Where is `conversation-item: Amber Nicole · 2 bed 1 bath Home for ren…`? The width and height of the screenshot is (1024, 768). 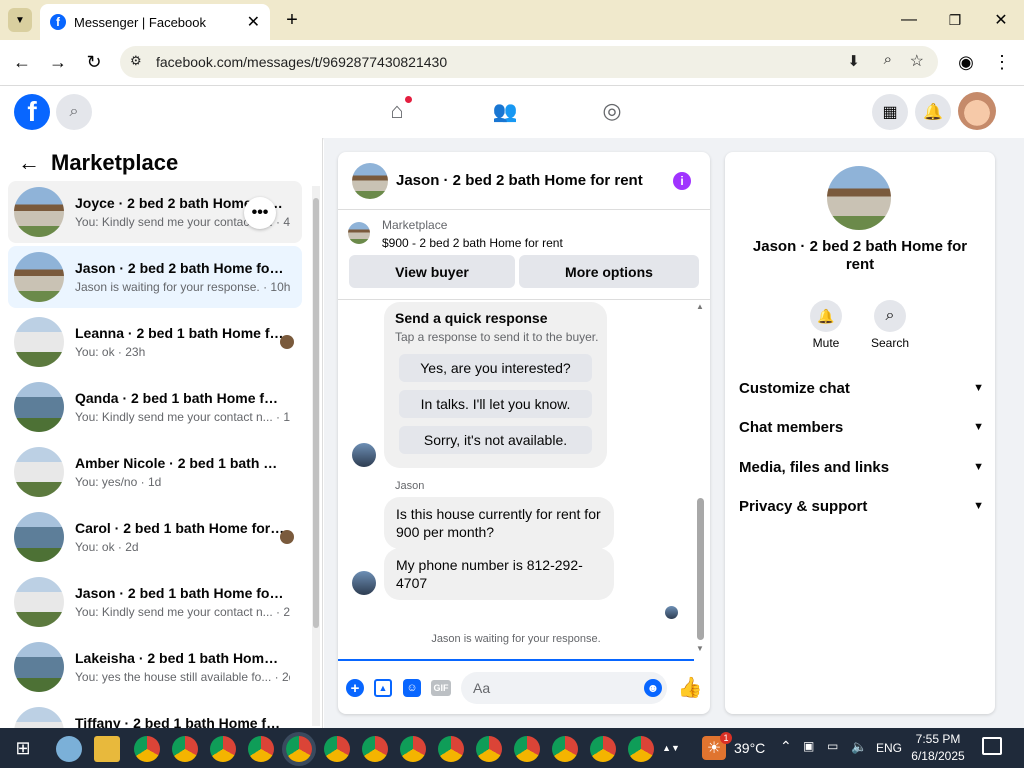 conversation-item: Amber Nicole · 2 bed 1 bath Home for ren… is located at coordinates (155, 472).